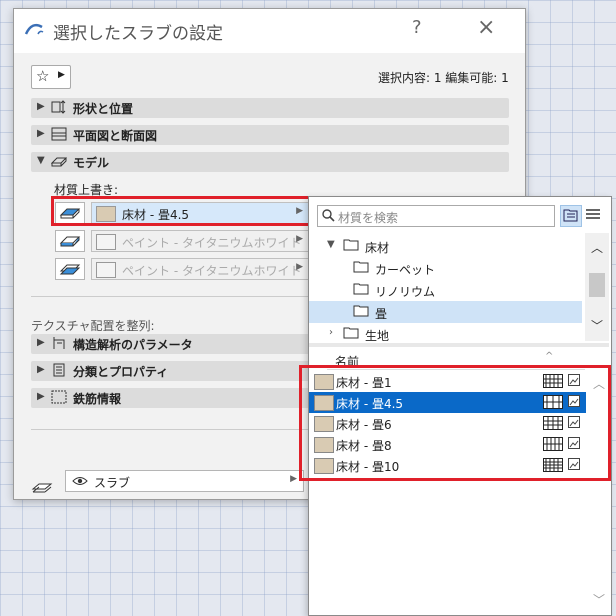 The height and width of the screenshot is (616, 616). Describe the element at coordinates (184, 481) in the screenshot. I see `view-select: スラブ ▶` at that location.